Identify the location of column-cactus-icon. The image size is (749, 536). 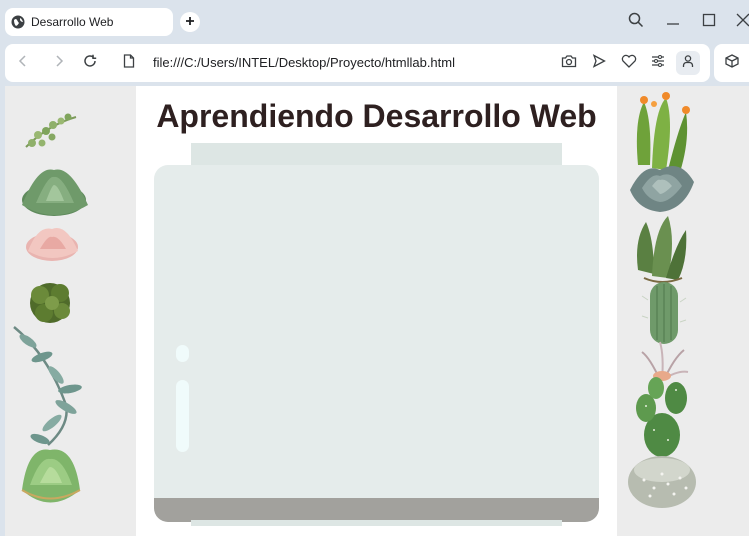
(664, 313).